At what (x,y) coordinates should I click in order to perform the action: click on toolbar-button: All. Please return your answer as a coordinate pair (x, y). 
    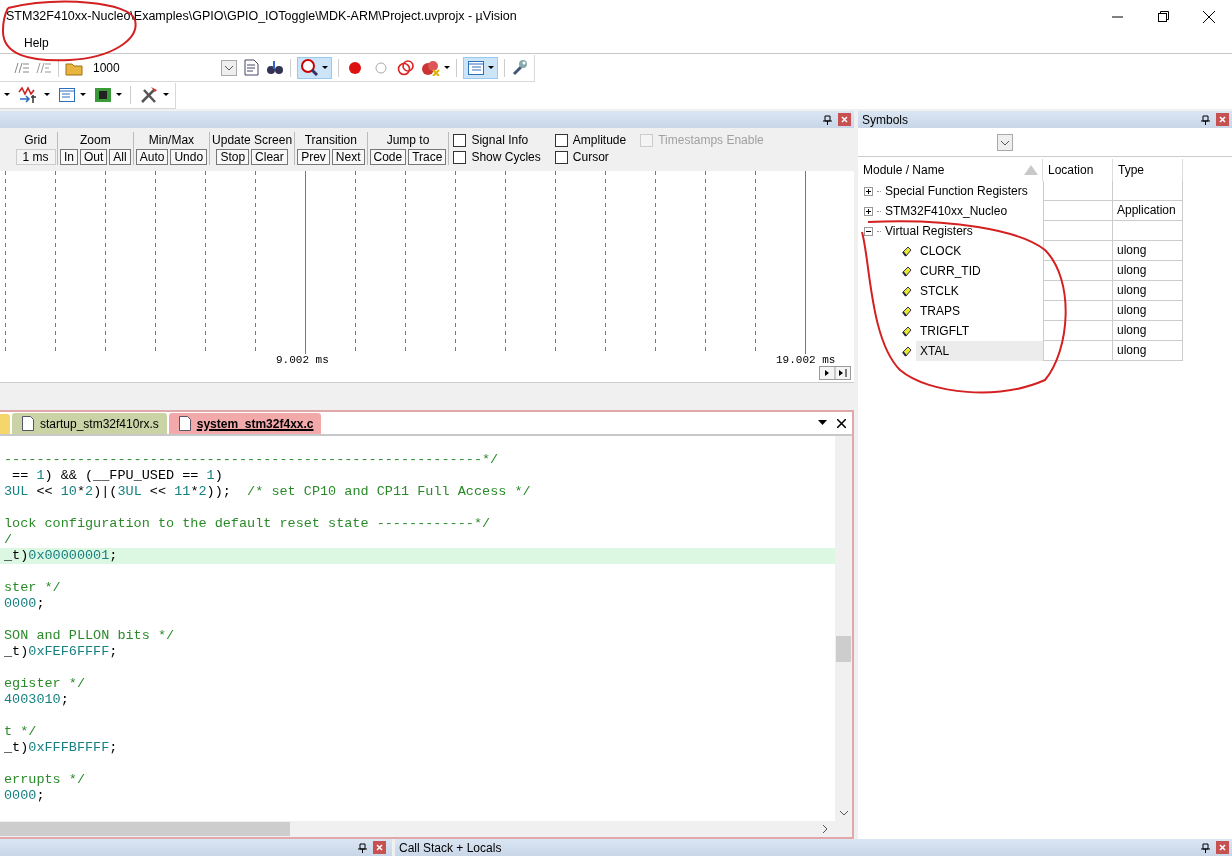
    Looking at the image, I should click on (120, 157).